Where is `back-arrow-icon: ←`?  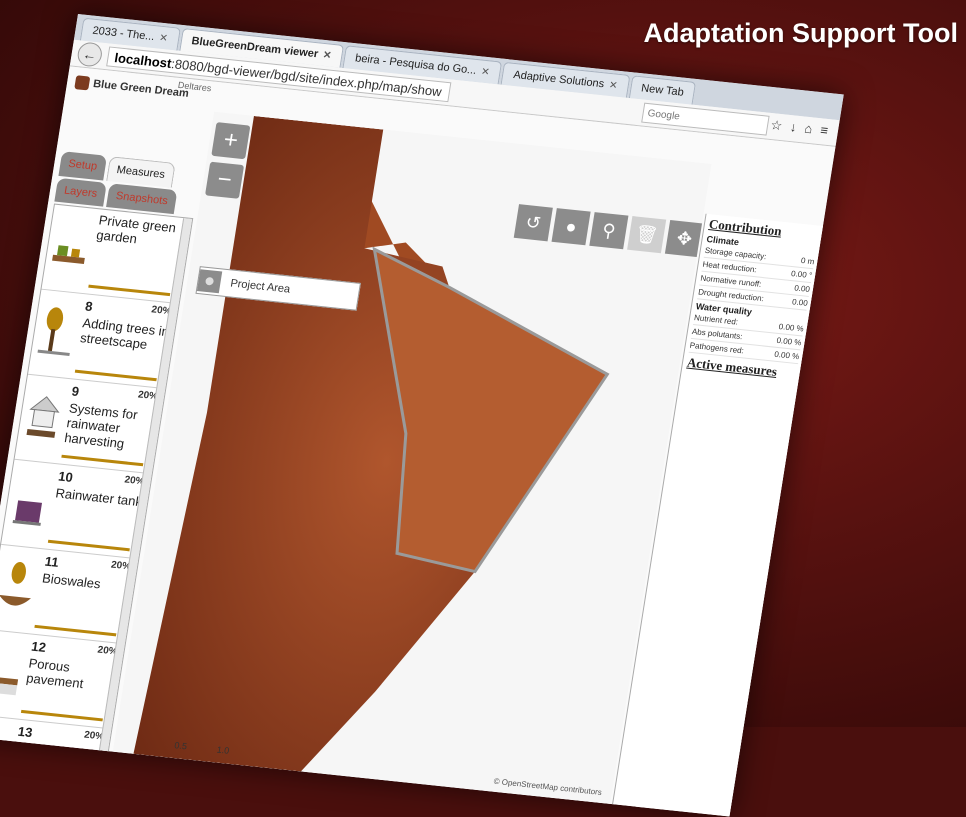
back-arrow-icon: ← is located at coordinates (89, 54).